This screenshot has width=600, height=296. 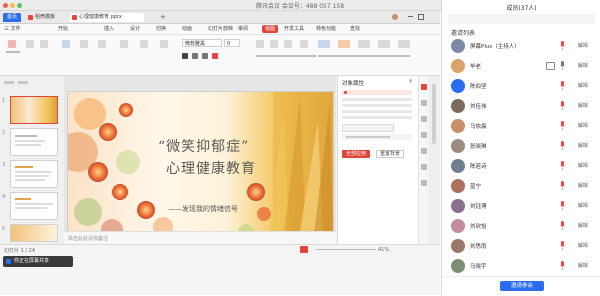 I want to click on video-camera-icon, so click(x=550, y=66).